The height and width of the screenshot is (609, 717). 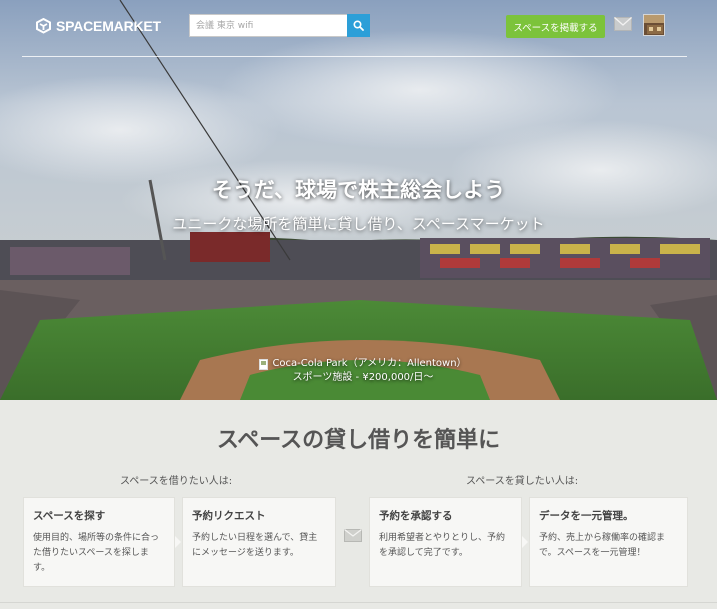 What do you see at coordinates (268, 25) in the screenshot?
I see `search-input` at bounding box center [268, 25].